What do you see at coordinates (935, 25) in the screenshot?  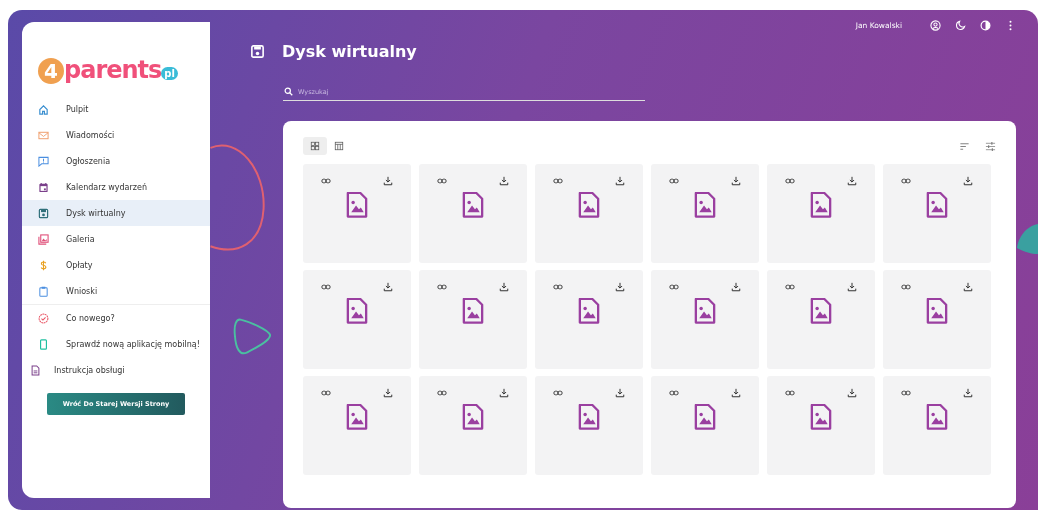 I see `account-icon` at bounding box center [935, 25].